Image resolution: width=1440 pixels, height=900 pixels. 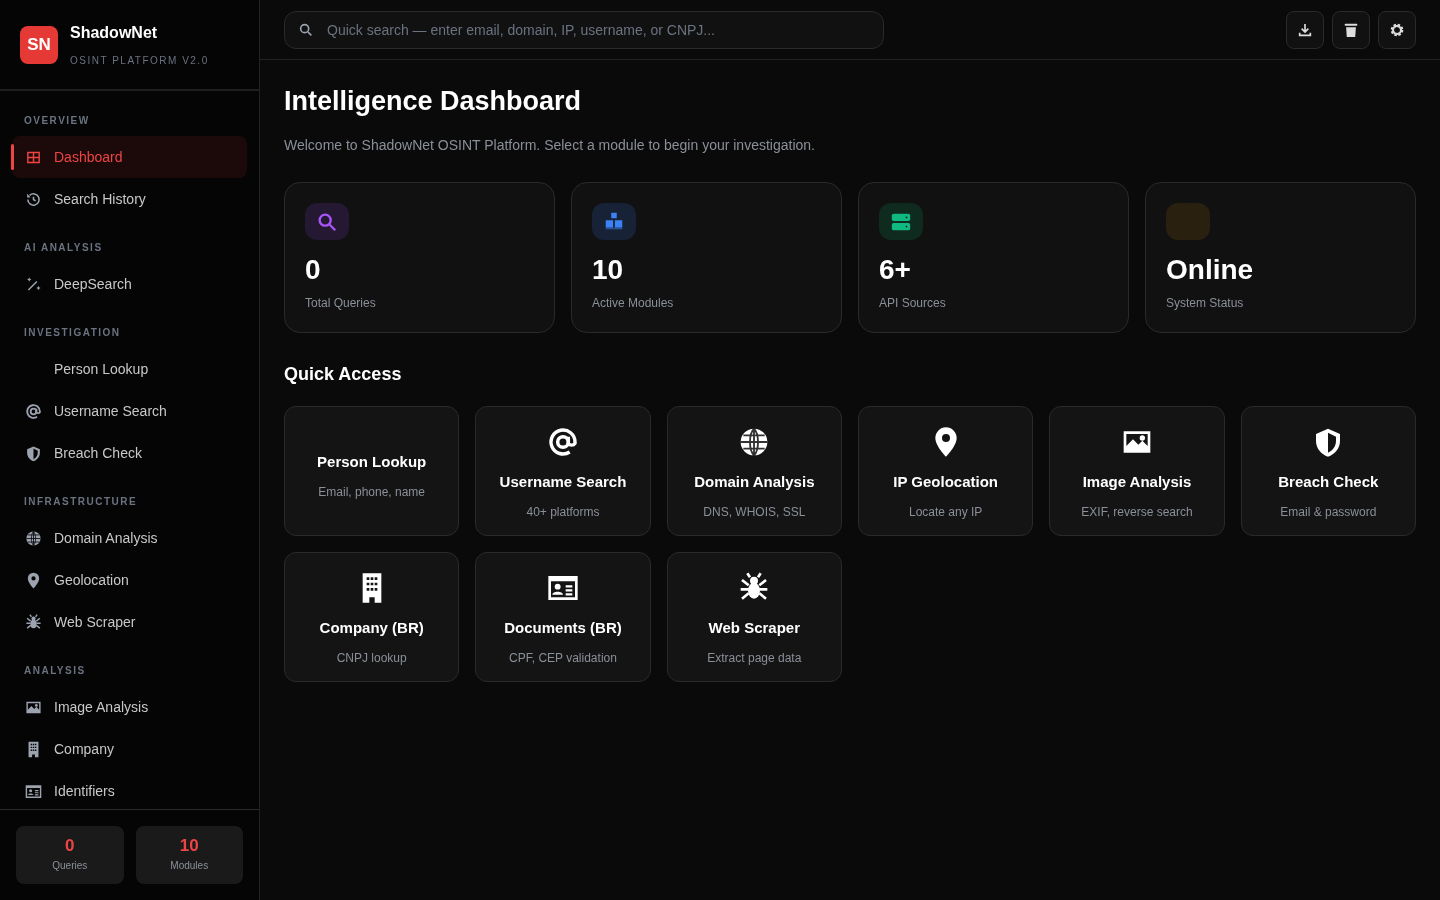 What do you see at coordinates (81, 502) in the screenshot?
I see `nav-section-title: INFRASTRUCTURE` at bounding box center [81, 502].